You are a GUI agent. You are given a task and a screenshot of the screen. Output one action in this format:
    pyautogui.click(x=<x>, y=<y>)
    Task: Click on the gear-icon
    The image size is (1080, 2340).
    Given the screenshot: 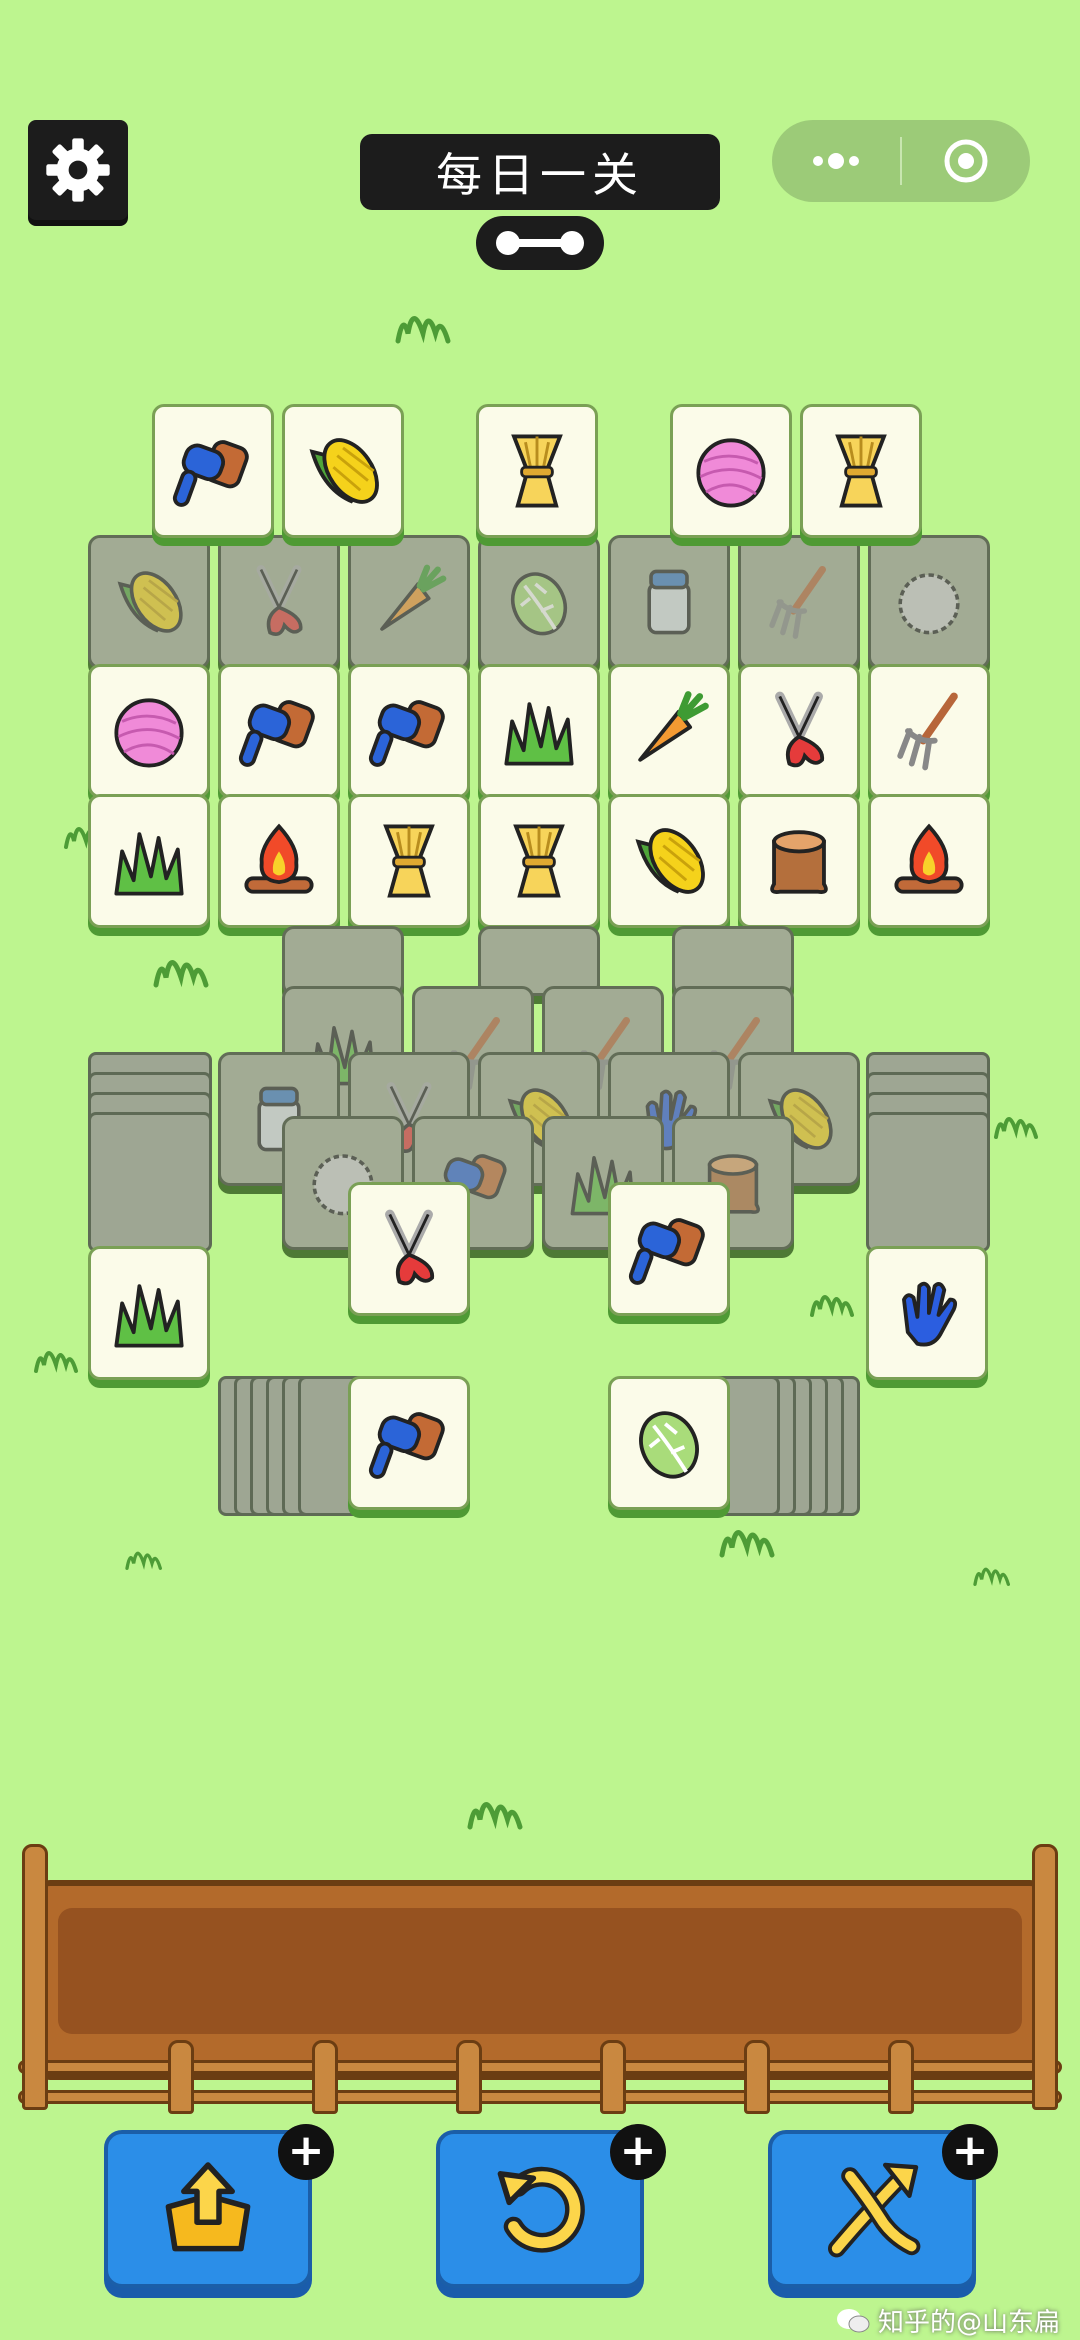 What is the action you would take?
    pyautogui.click(x=78, y=170)
    